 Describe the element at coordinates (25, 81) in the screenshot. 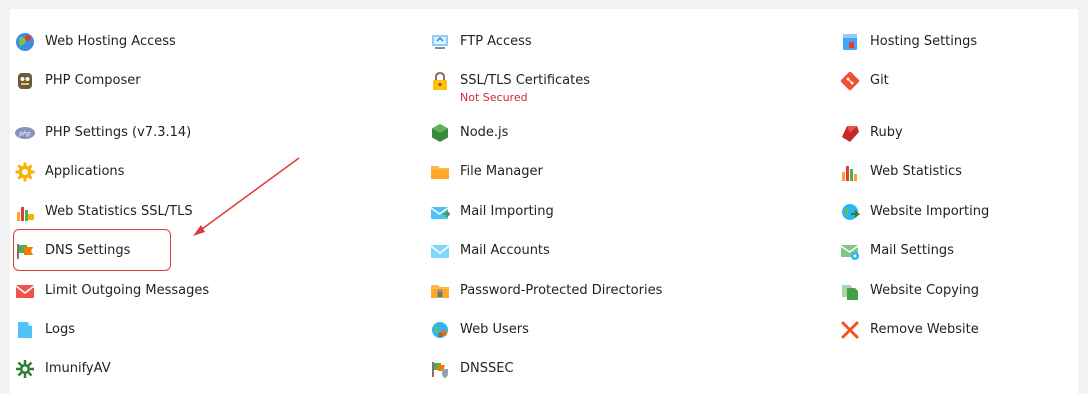

I see `composer-icon` at that location.